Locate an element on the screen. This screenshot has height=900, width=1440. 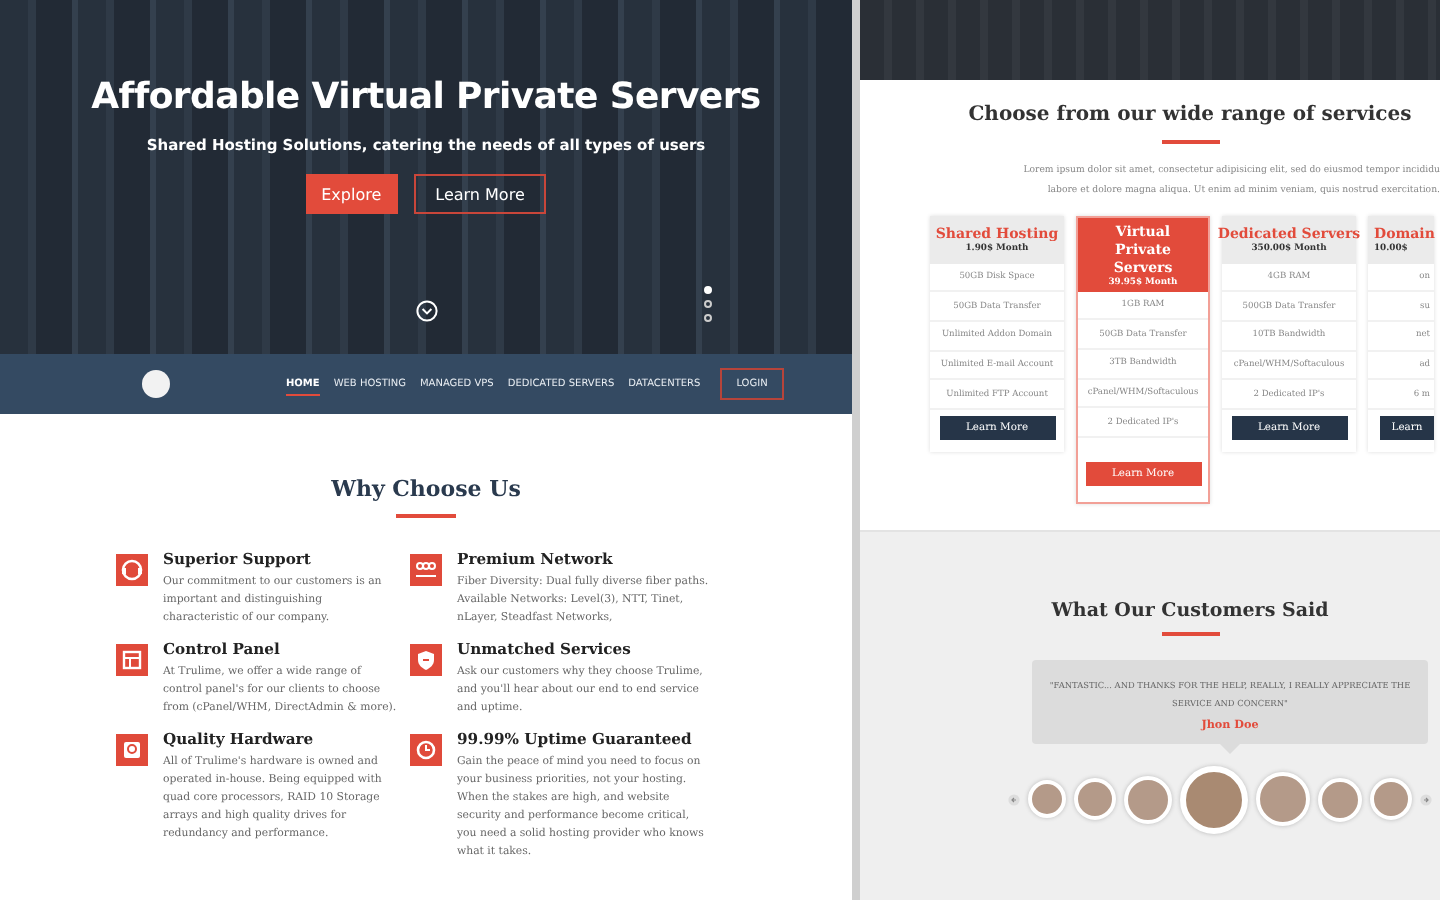
scroll-down-icon is located at coordinates (427, 311).